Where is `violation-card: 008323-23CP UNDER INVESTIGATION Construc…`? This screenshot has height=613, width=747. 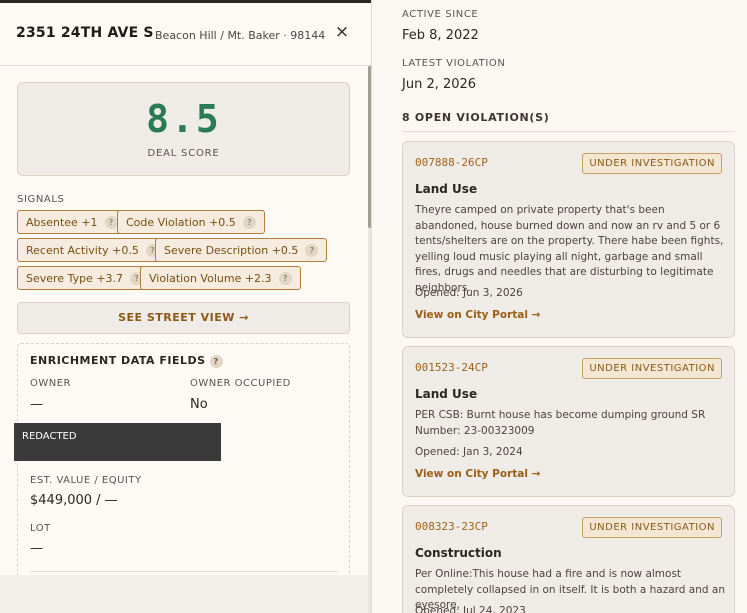
violation-card: 008323-23CP UNDER INVESTIGATION Construc… is located at coordinates (568, 559).